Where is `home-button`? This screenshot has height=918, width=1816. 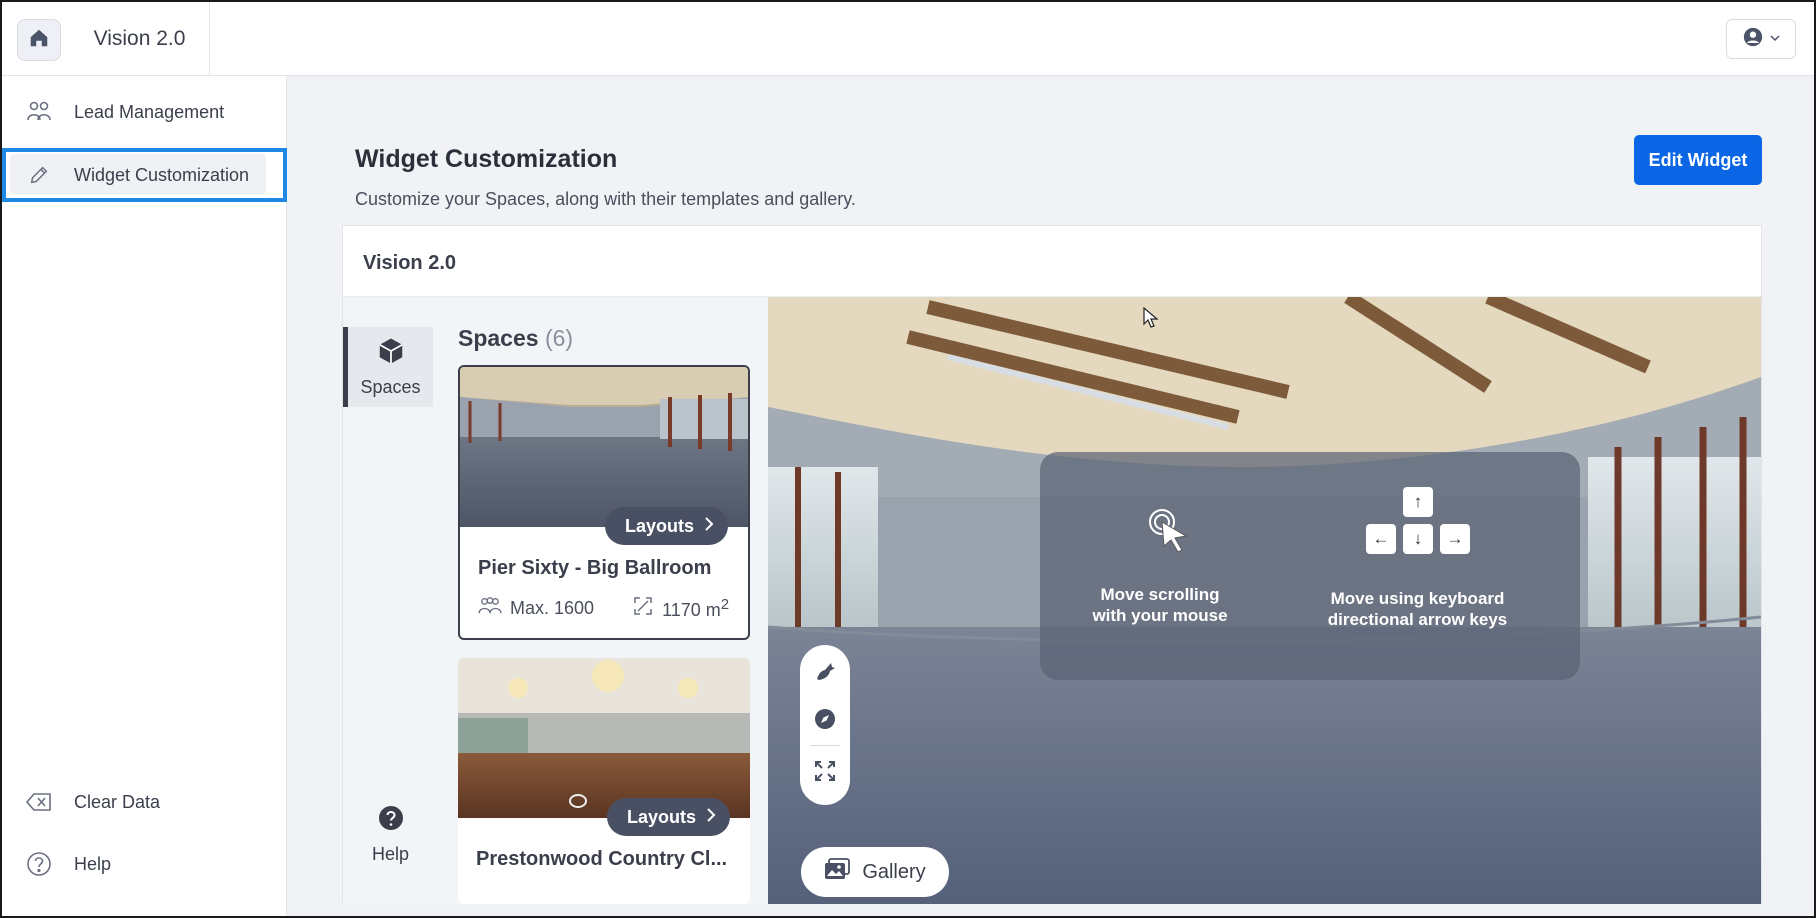
home-button is located at coordinates (39, 40).